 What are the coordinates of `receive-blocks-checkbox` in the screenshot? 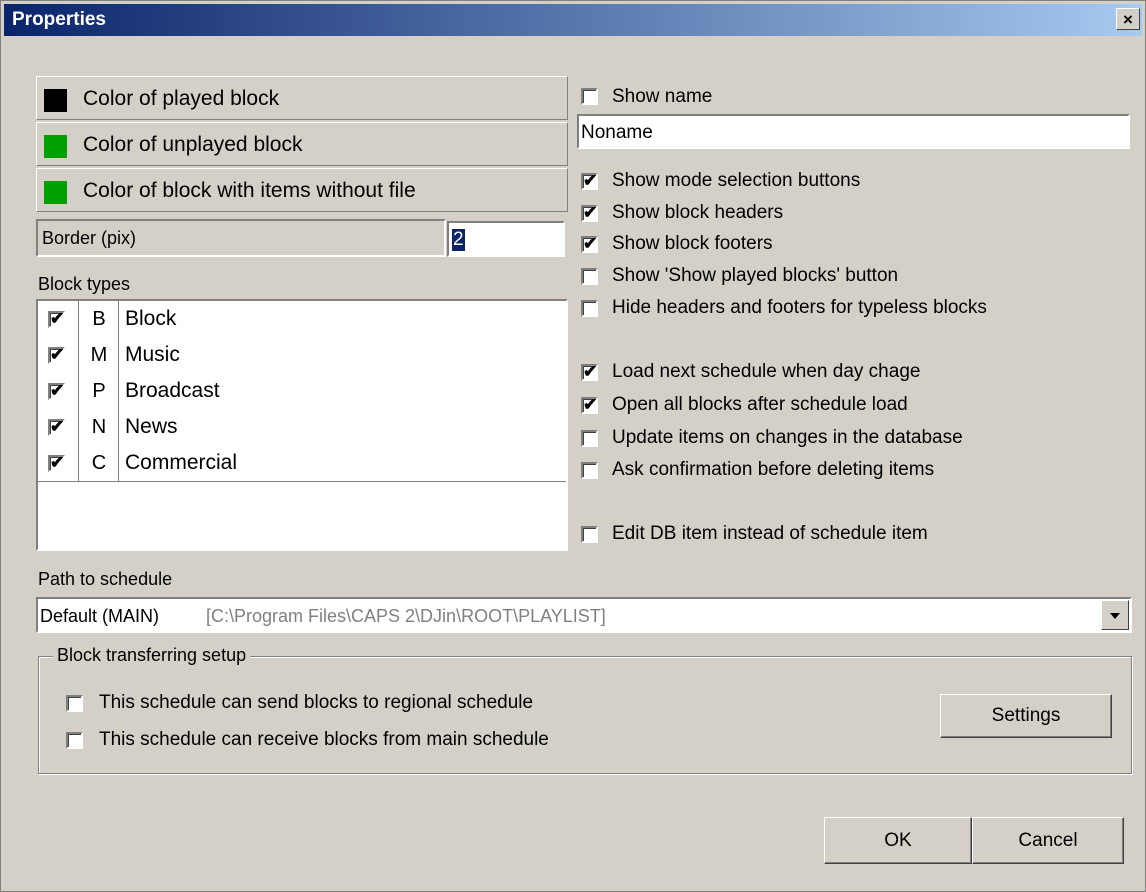 It's located at (74, 740).